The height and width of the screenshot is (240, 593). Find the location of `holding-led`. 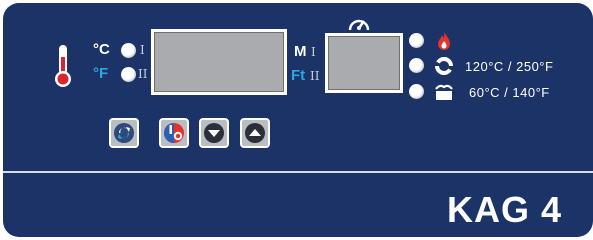

holding-led is located at coordinates (416, 91).